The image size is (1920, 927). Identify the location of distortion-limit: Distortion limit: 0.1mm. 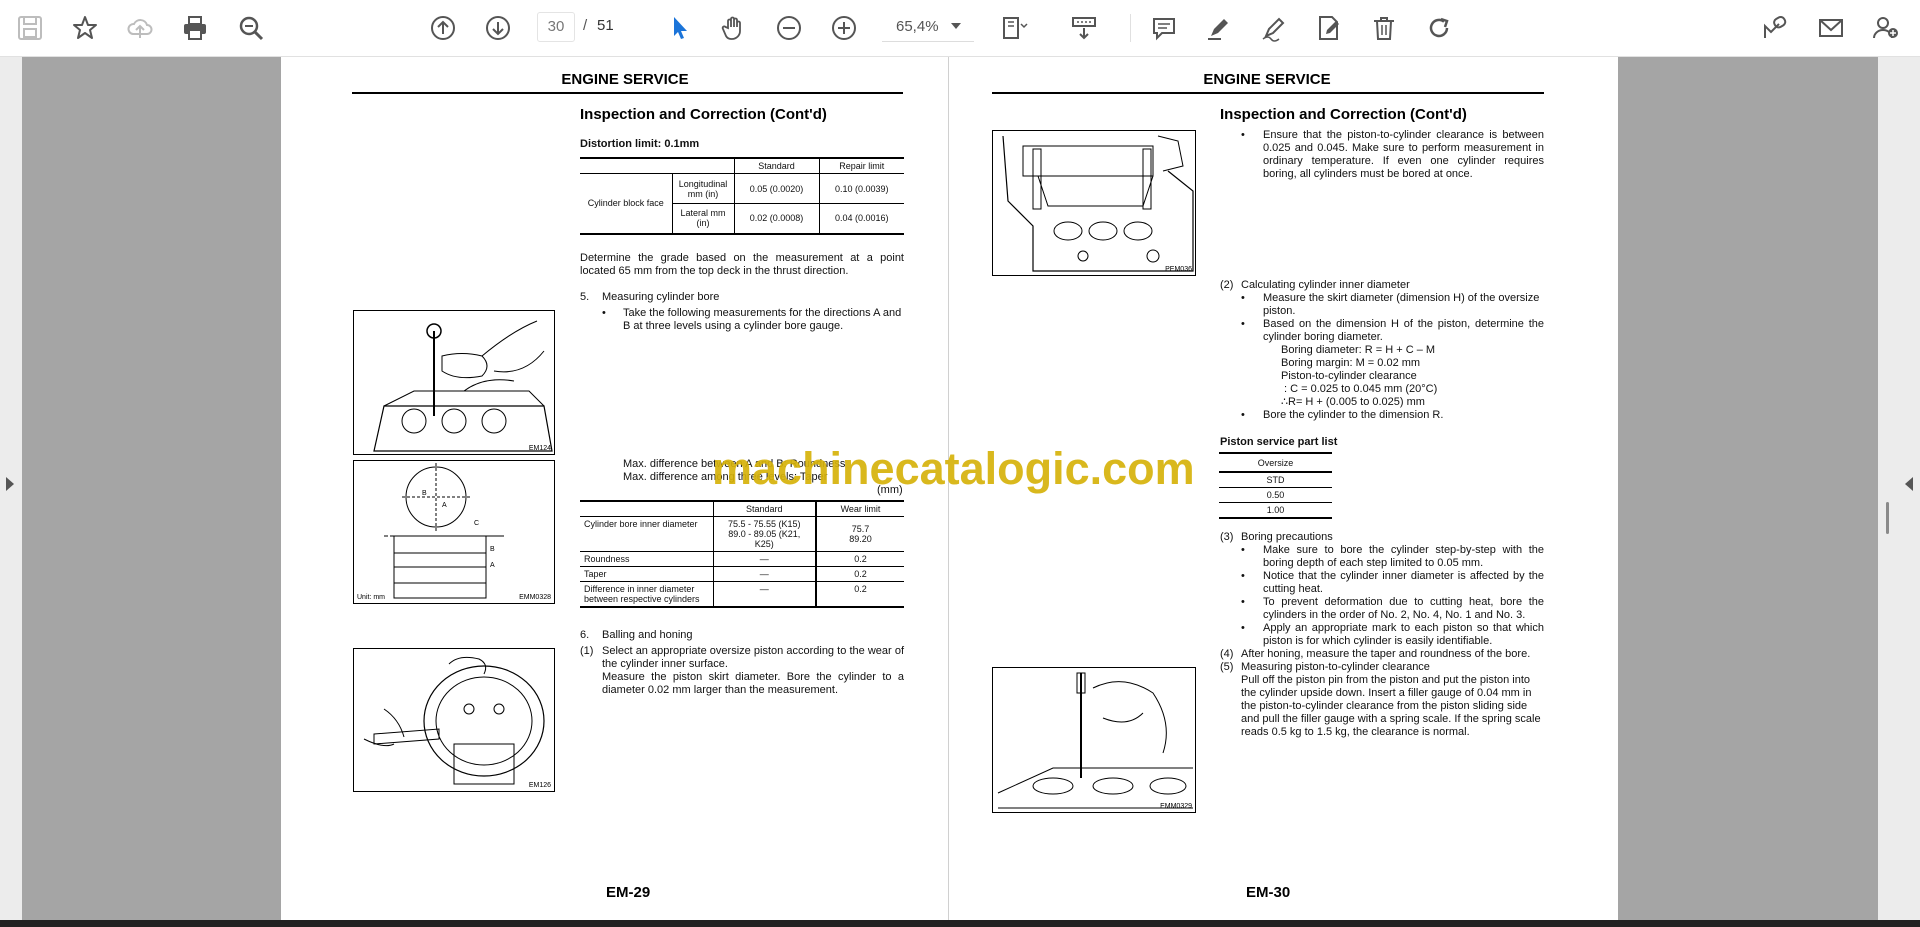
(640, 144).